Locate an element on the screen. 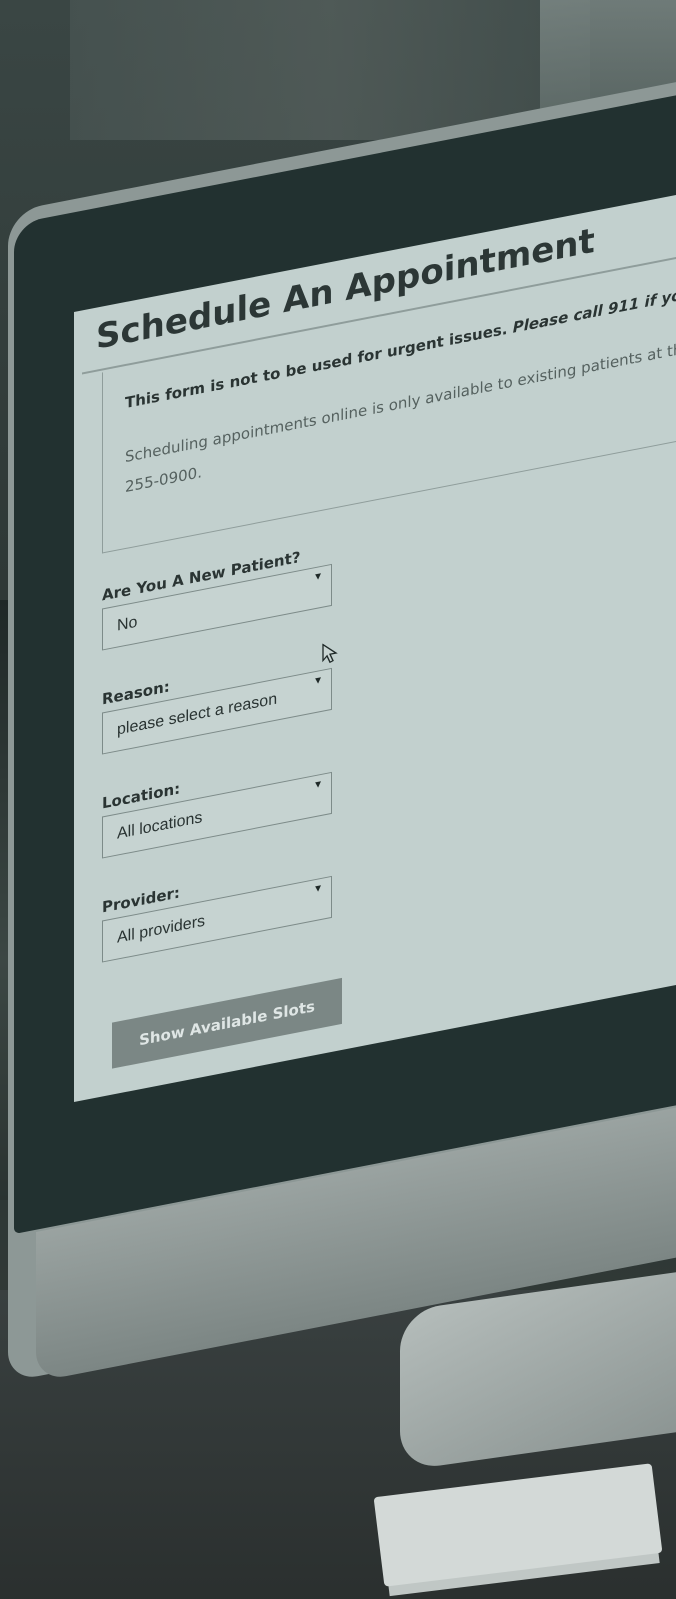  urgent-notice-emphasis: Please call 911 if you are is located at coordinates (594, 307).